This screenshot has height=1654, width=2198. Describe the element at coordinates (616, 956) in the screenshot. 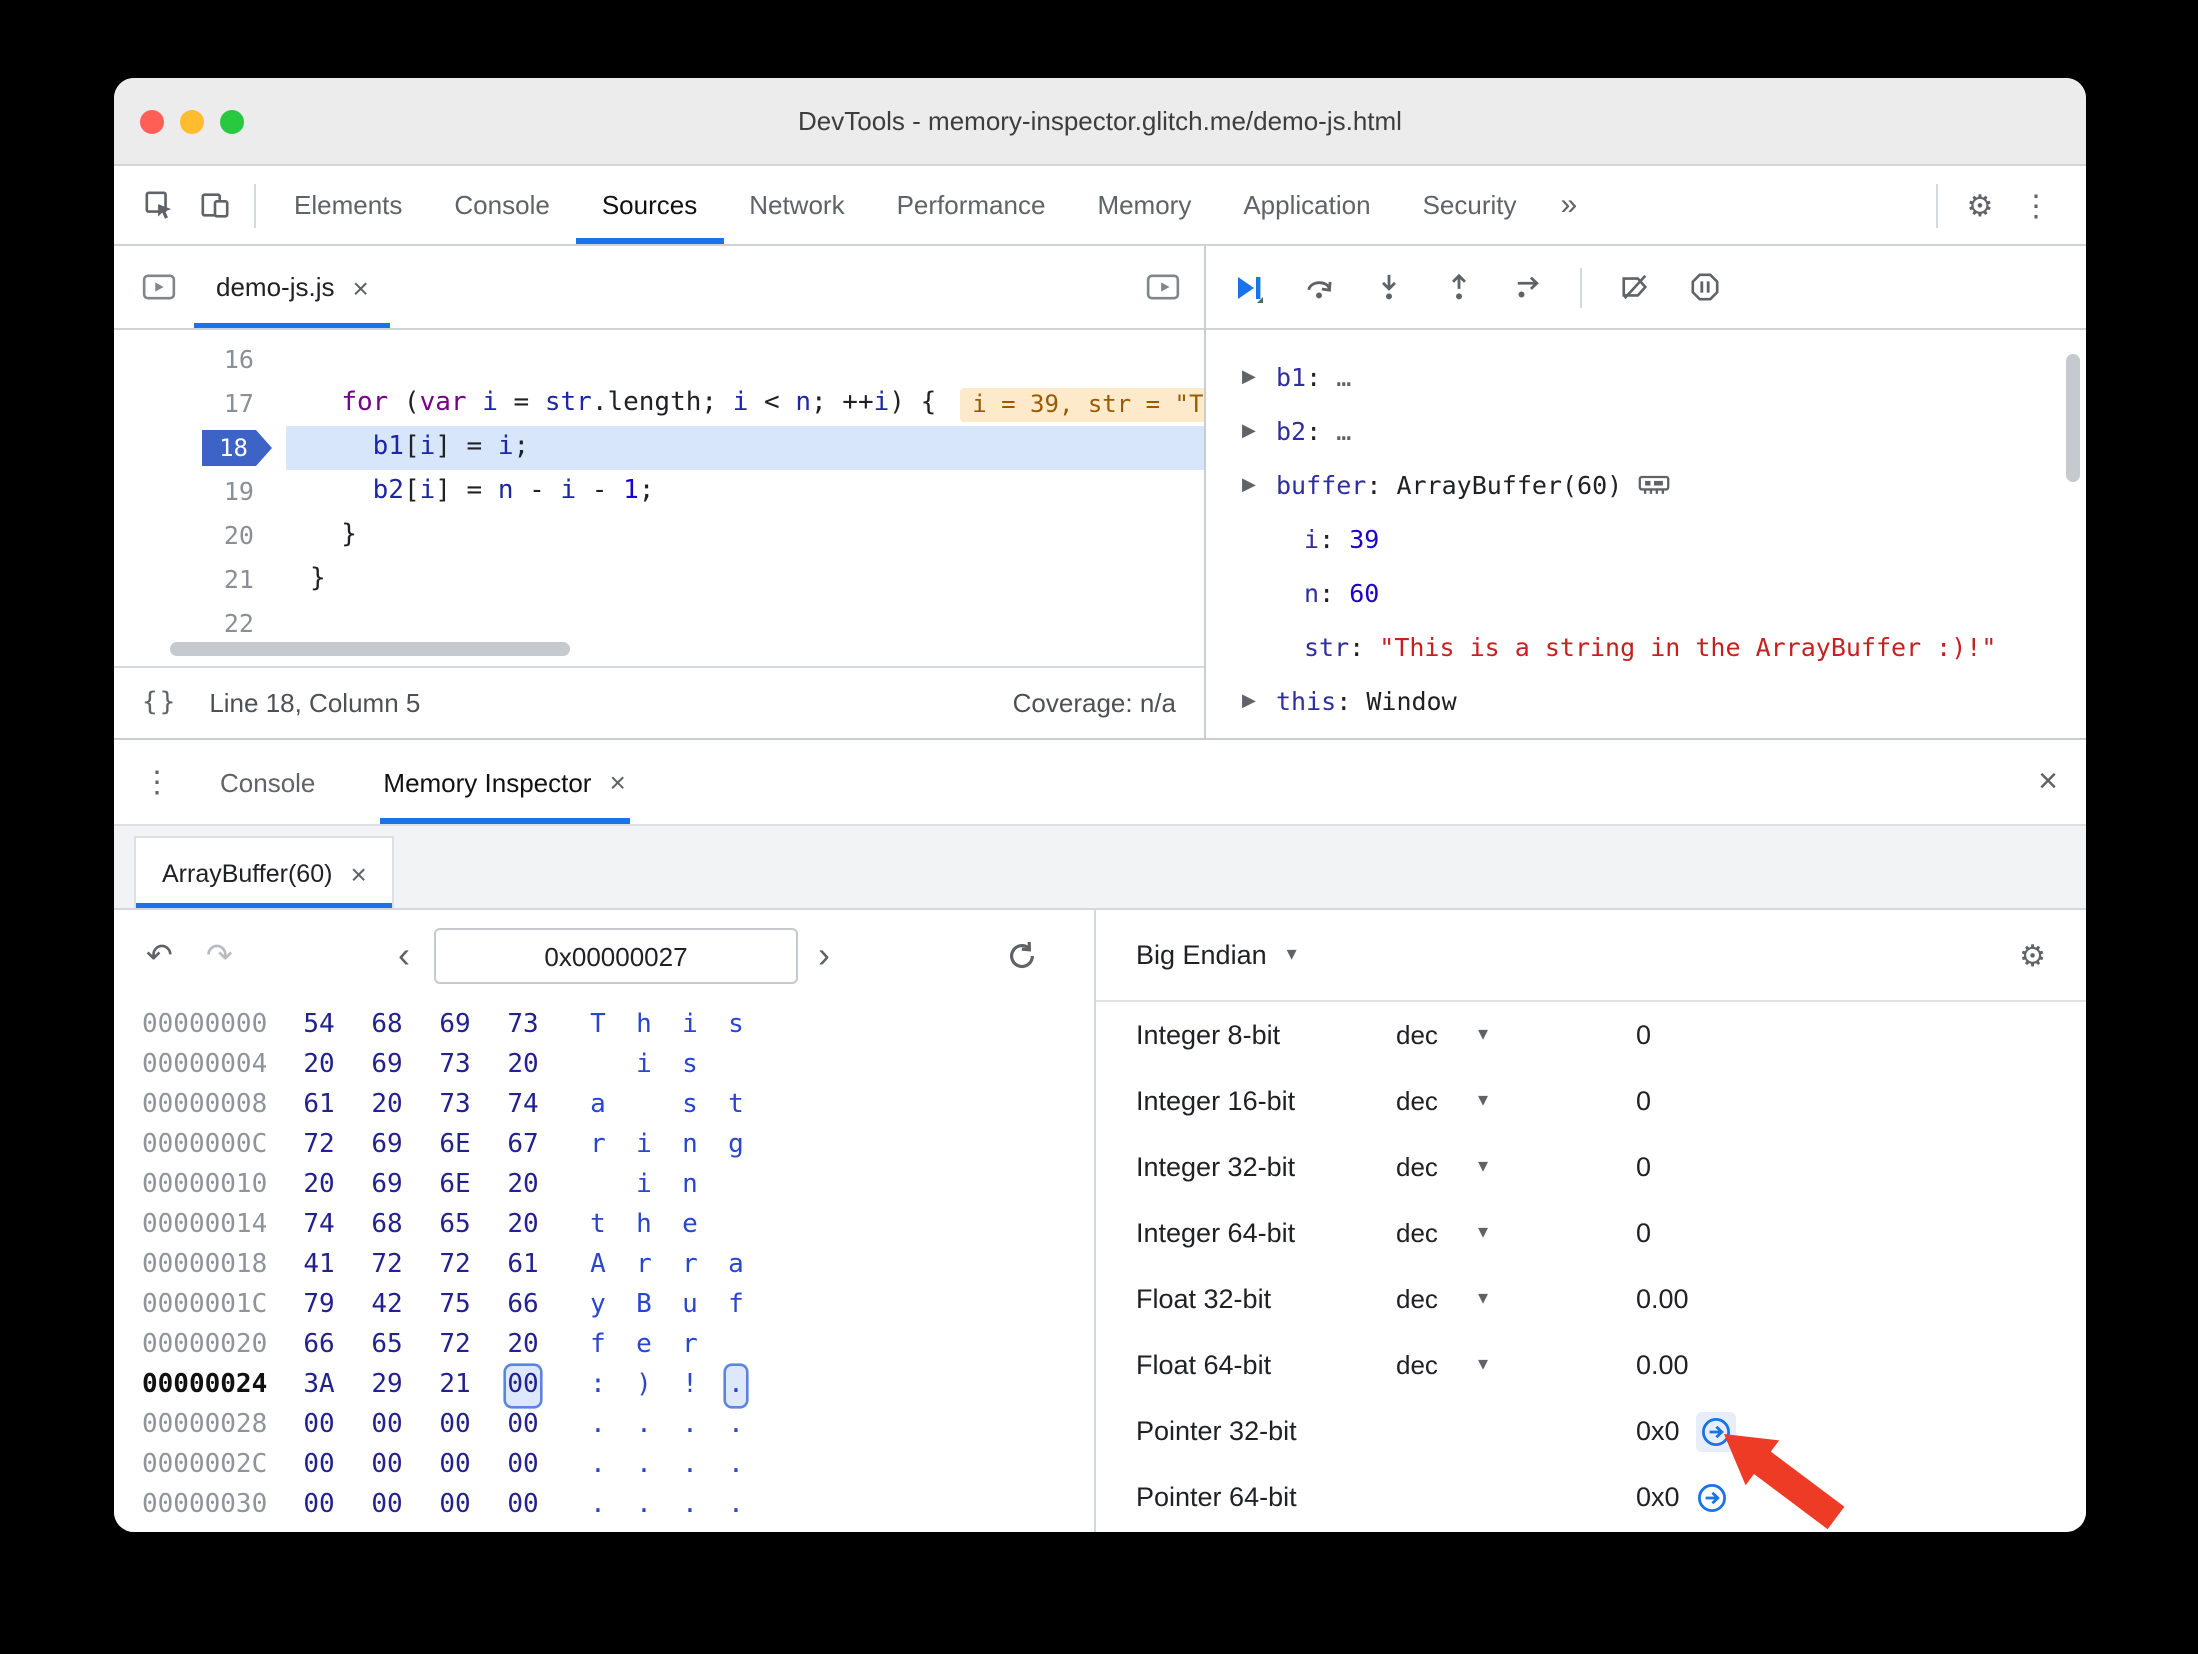

I see `address-input` at that location.